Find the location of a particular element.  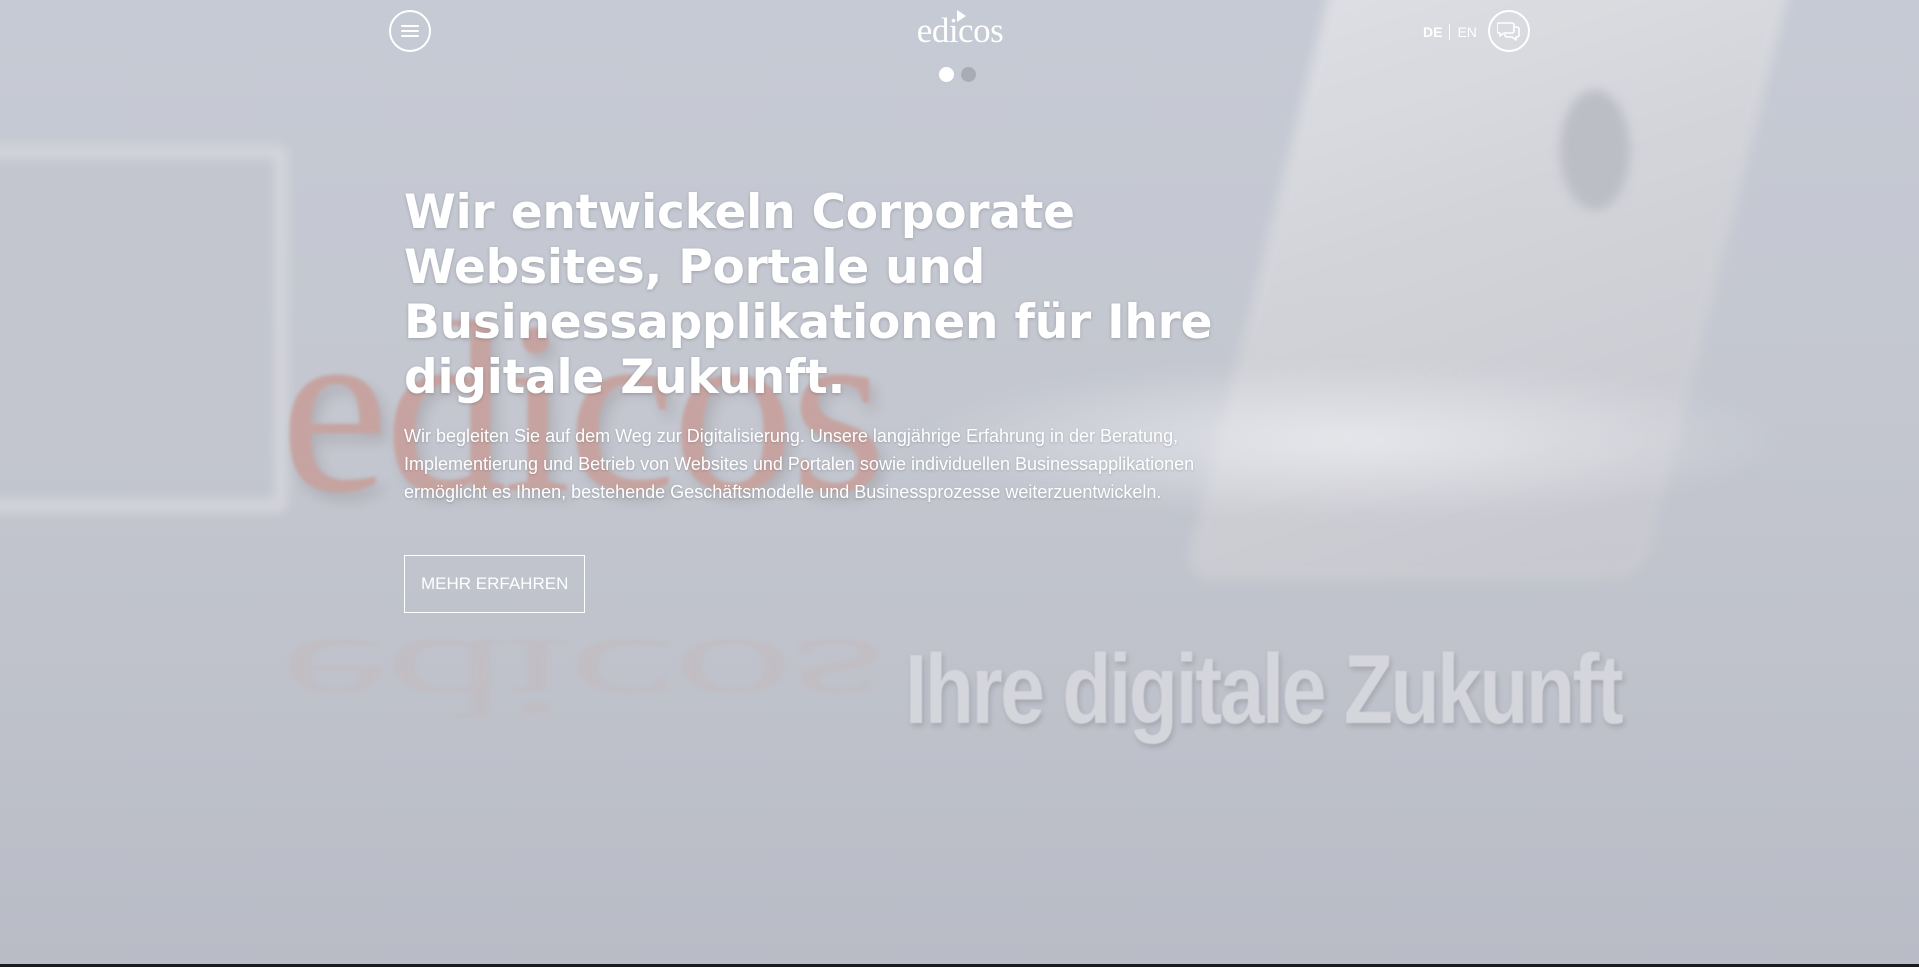

language-divider is located at coordinates (1450, 32).